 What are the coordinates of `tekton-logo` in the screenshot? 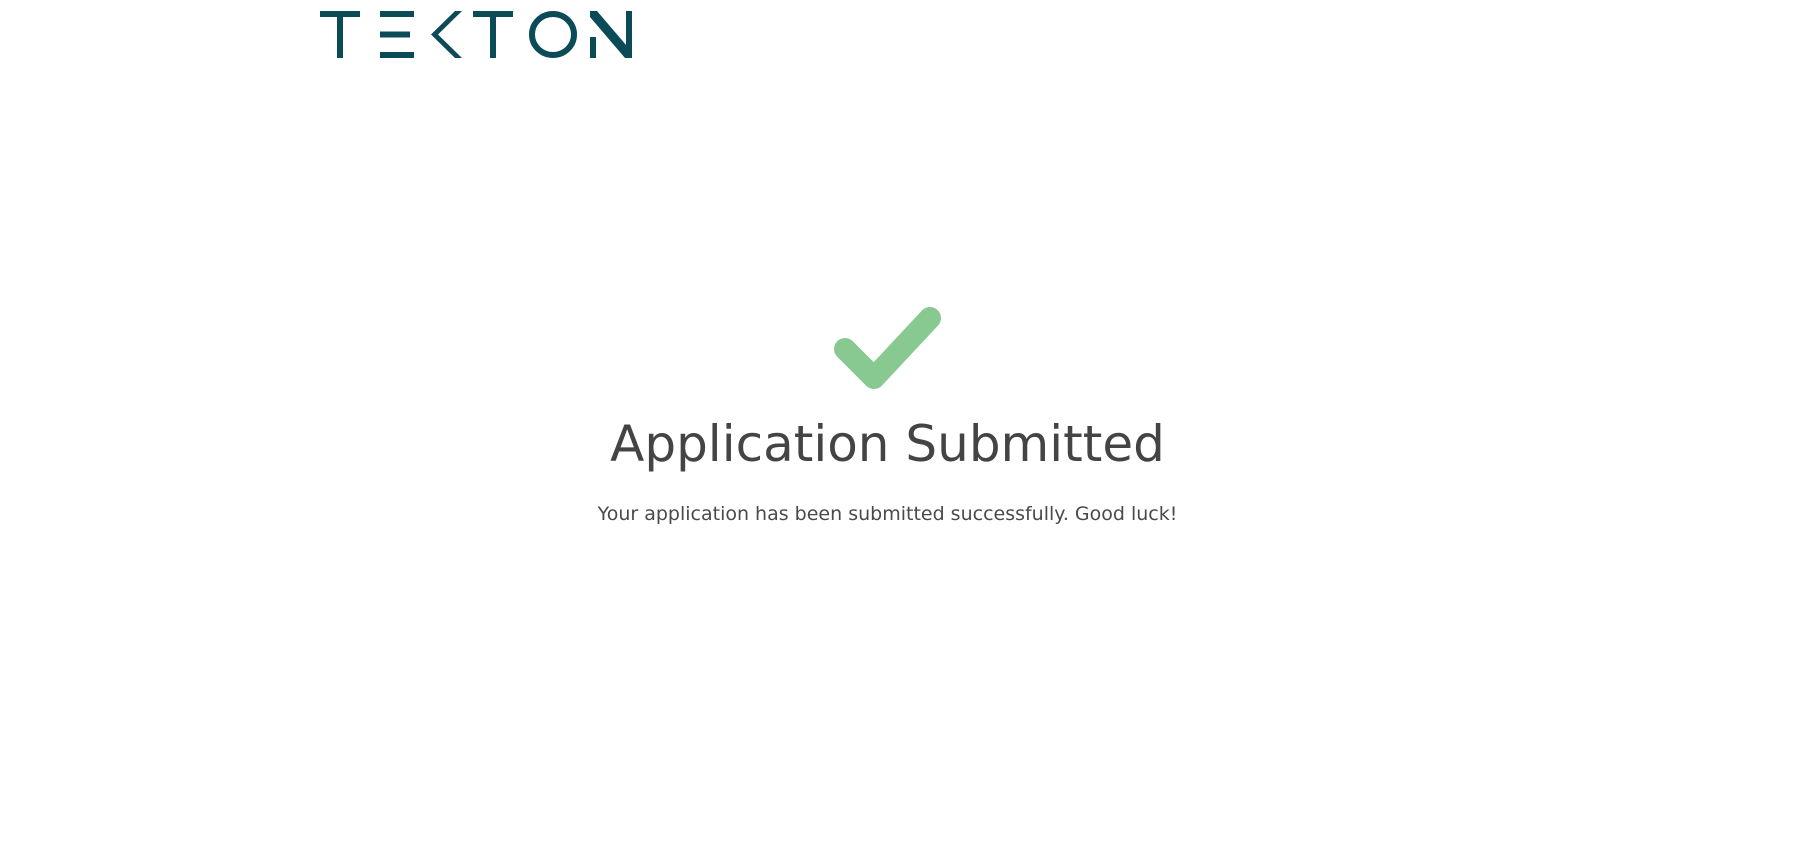 It's located at (476, 34).